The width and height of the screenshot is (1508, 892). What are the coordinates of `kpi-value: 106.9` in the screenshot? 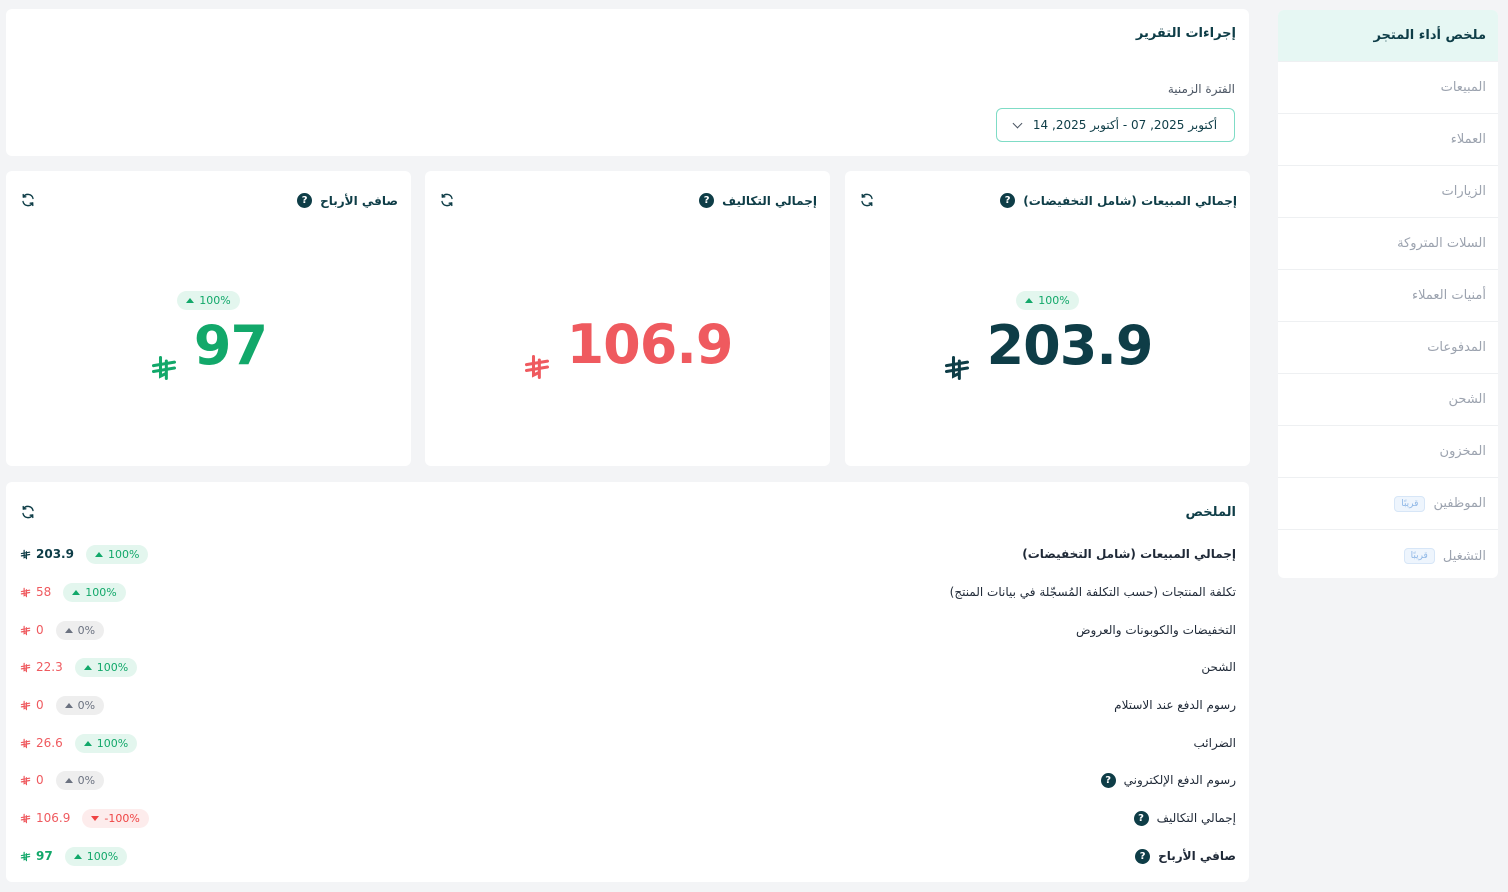 It's located at (628, 344).